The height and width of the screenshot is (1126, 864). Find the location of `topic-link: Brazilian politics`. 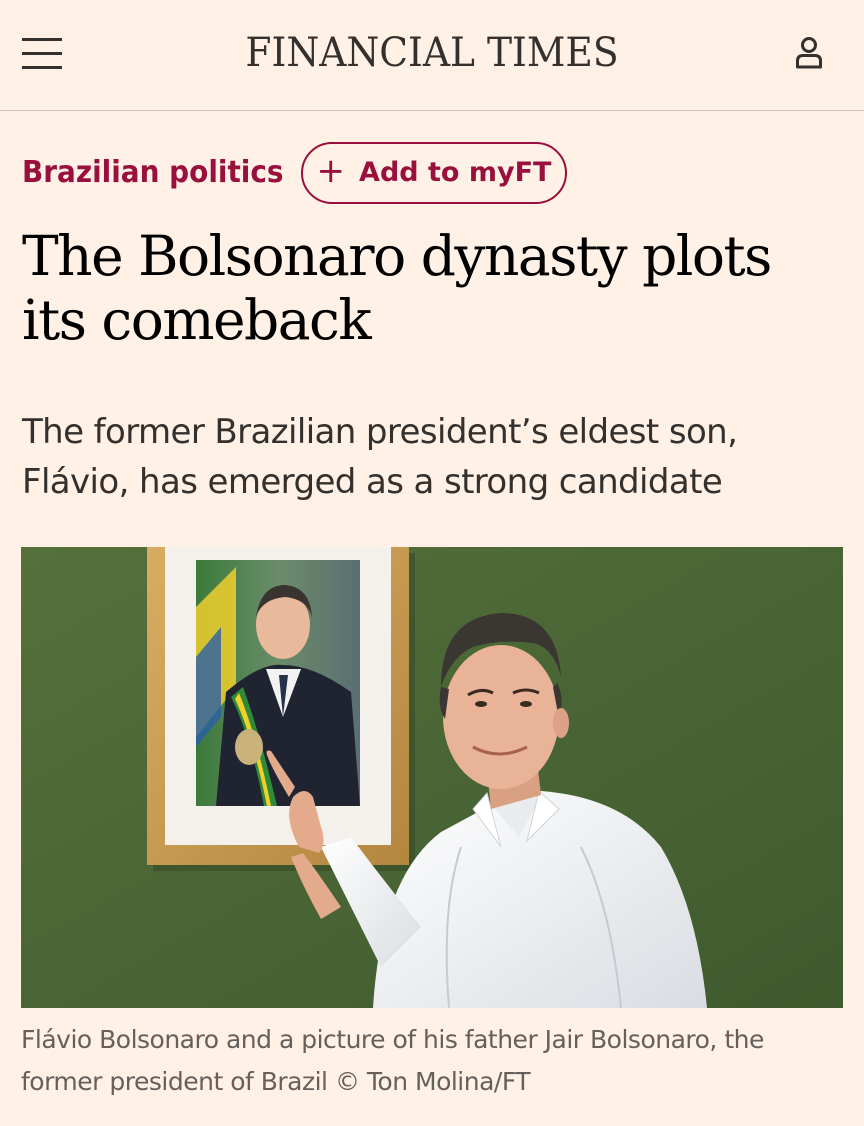

topic-link: Brazilian politics is located at coordinates (153, 173).